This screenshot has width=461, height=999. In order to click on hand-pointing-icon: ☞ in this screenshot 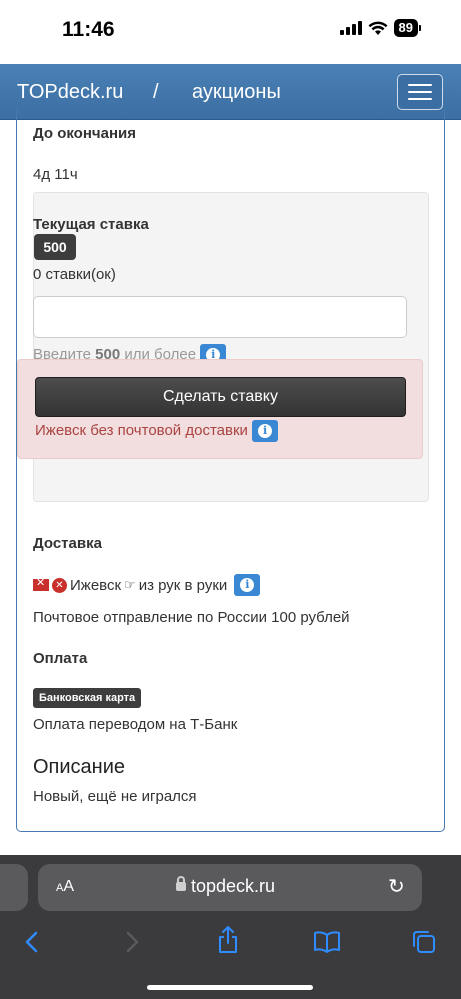, I will do `click(130, 584)`.